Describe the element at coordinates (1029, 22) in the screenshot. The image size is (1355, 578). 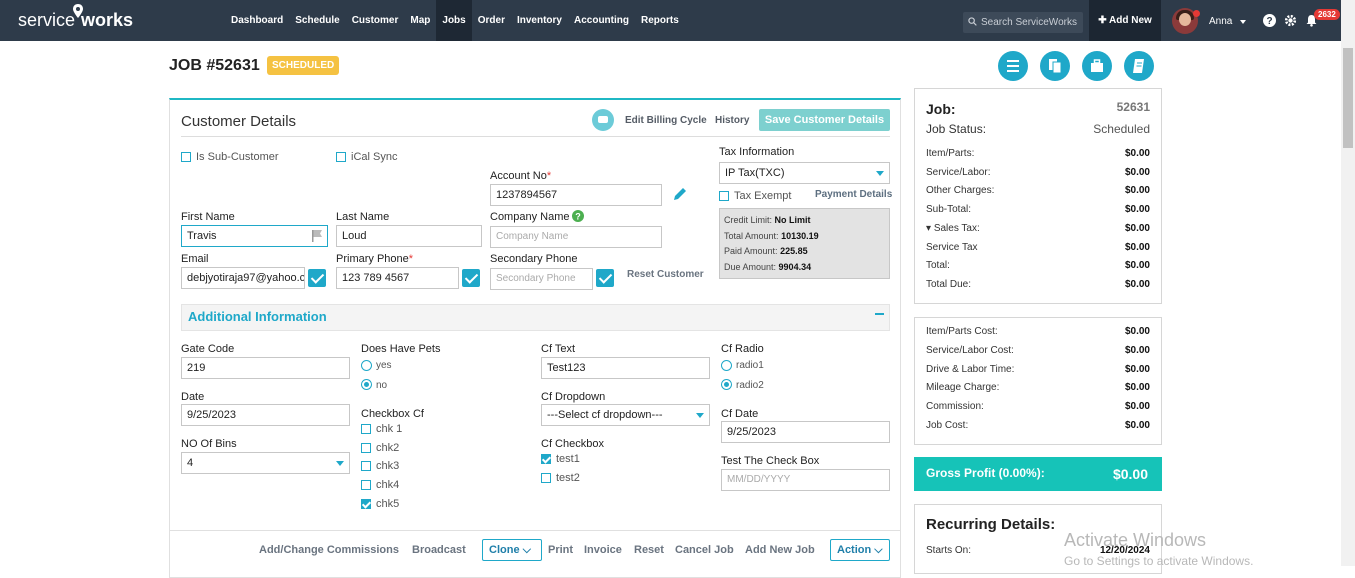
I see `search-placeholder: Search ServiceWorks` at that location.